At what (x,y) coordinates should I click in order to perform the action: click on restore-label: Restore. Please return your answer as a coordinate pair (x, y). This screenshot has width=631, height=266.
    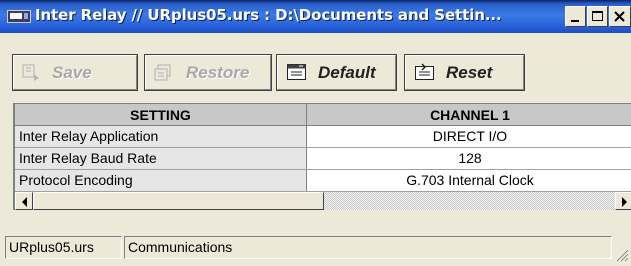
    Looking at the image, I should click on (218, 72).